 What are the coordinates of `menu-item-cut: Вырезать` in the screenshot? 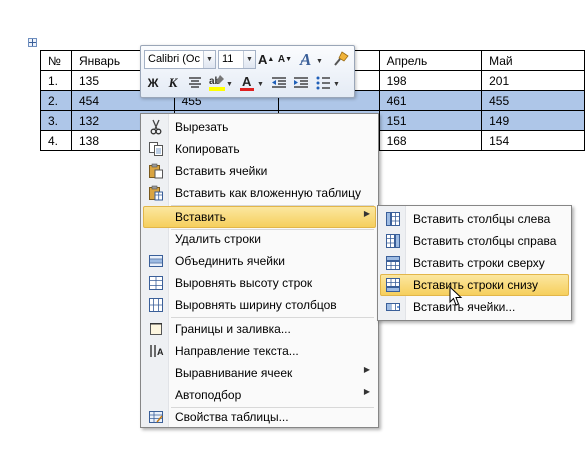 It's located at (259, 127).